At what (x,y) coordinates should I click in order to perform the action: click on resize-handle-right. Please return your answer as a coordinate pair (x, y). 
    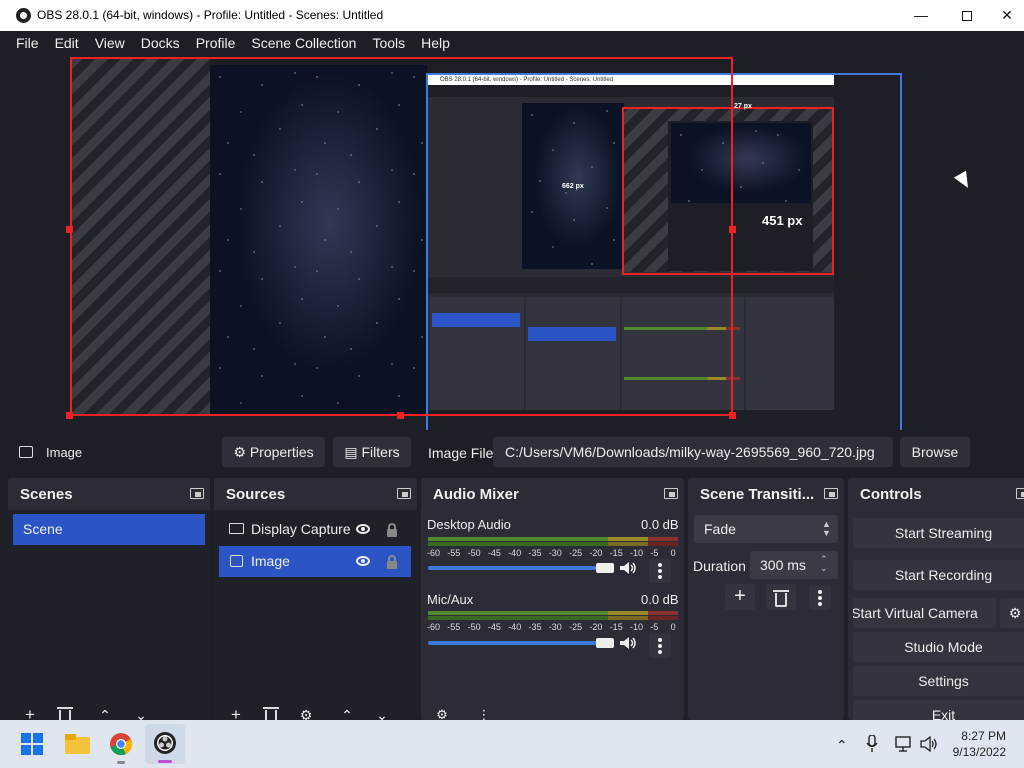
    Looking at the image, I should click on (732, 229).